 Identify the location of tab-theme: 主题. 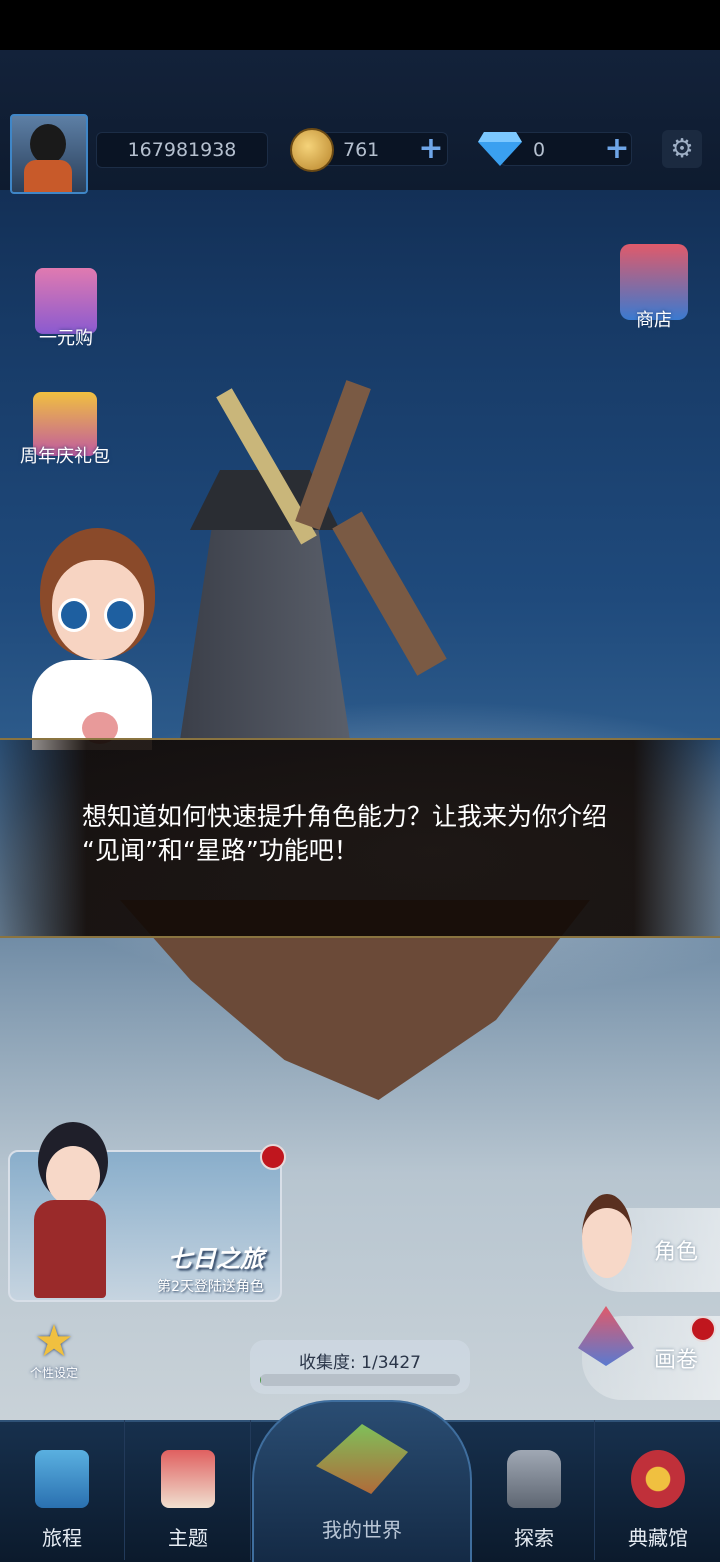
(188, 1490).